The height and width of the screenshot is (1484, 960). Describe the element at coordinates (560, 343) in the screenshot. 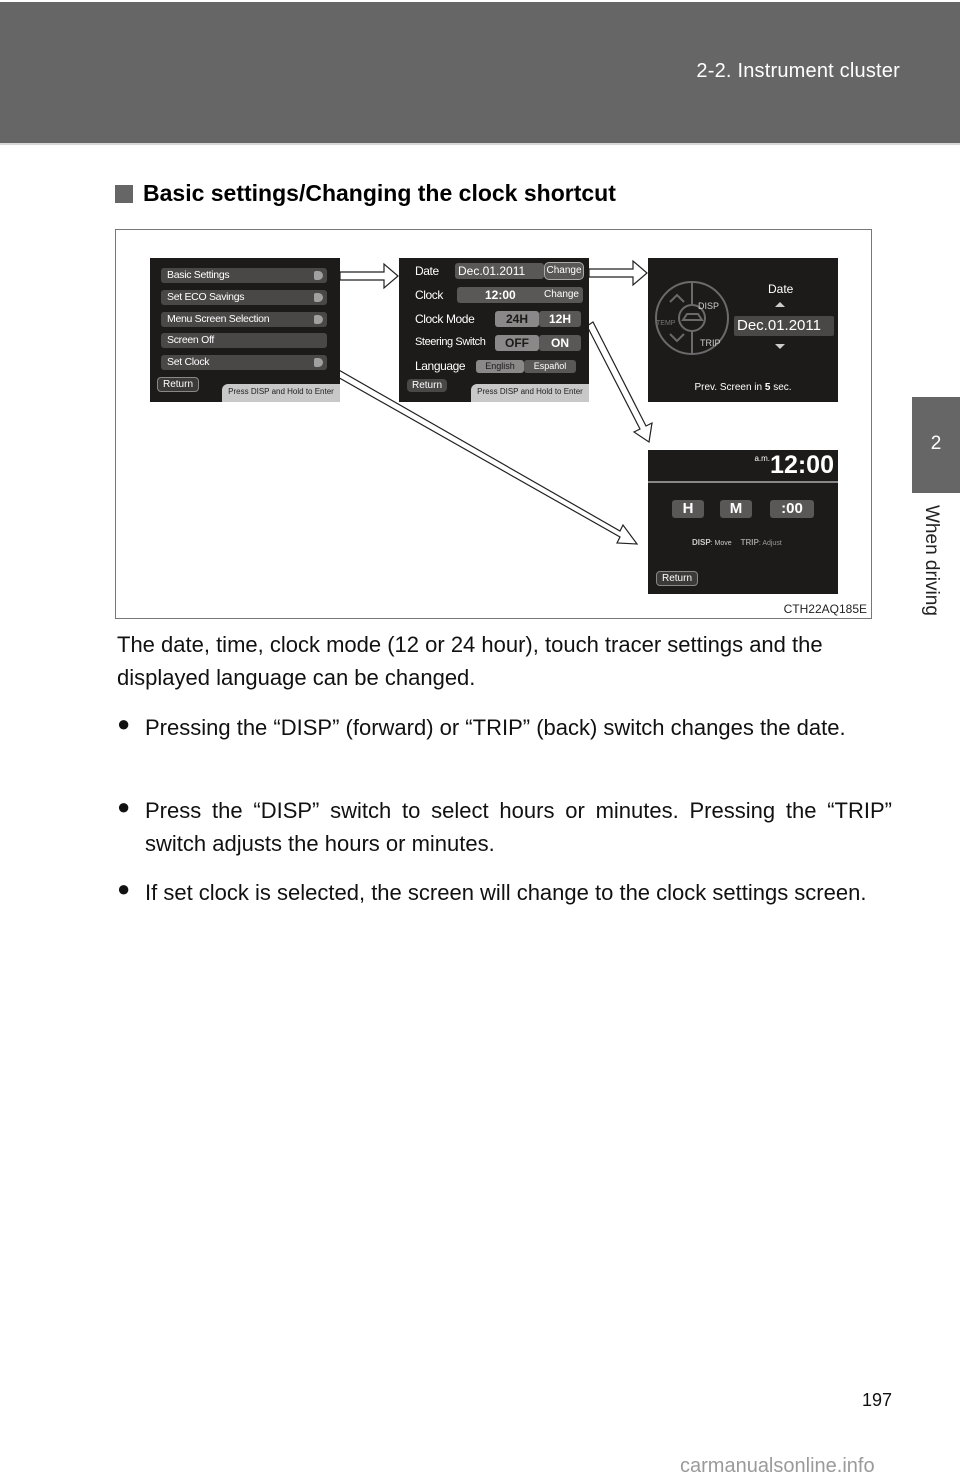

I see `steering-on-option: ON` at that location.